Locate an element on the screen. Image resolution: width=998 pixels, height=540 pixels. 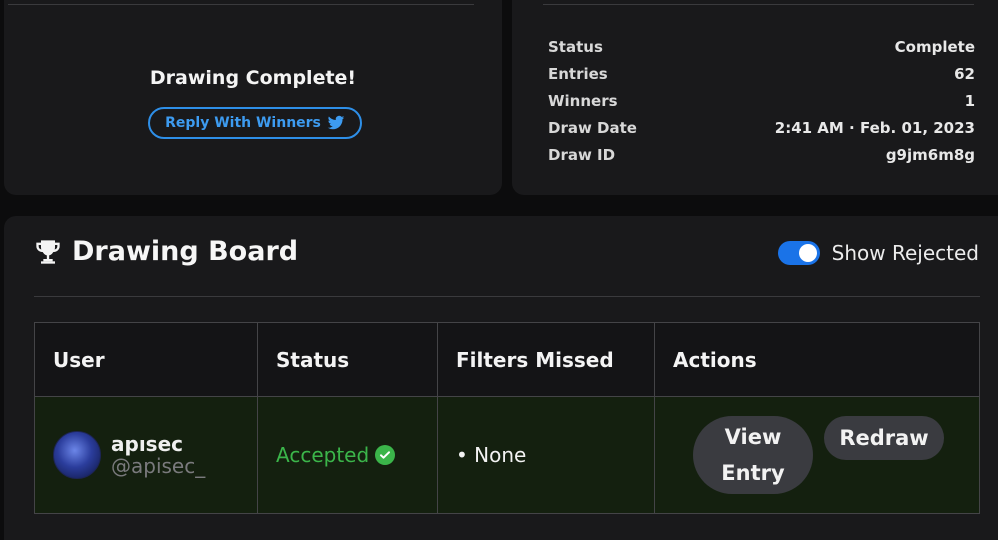
trophy-icon is located at coordinates (48, 251).